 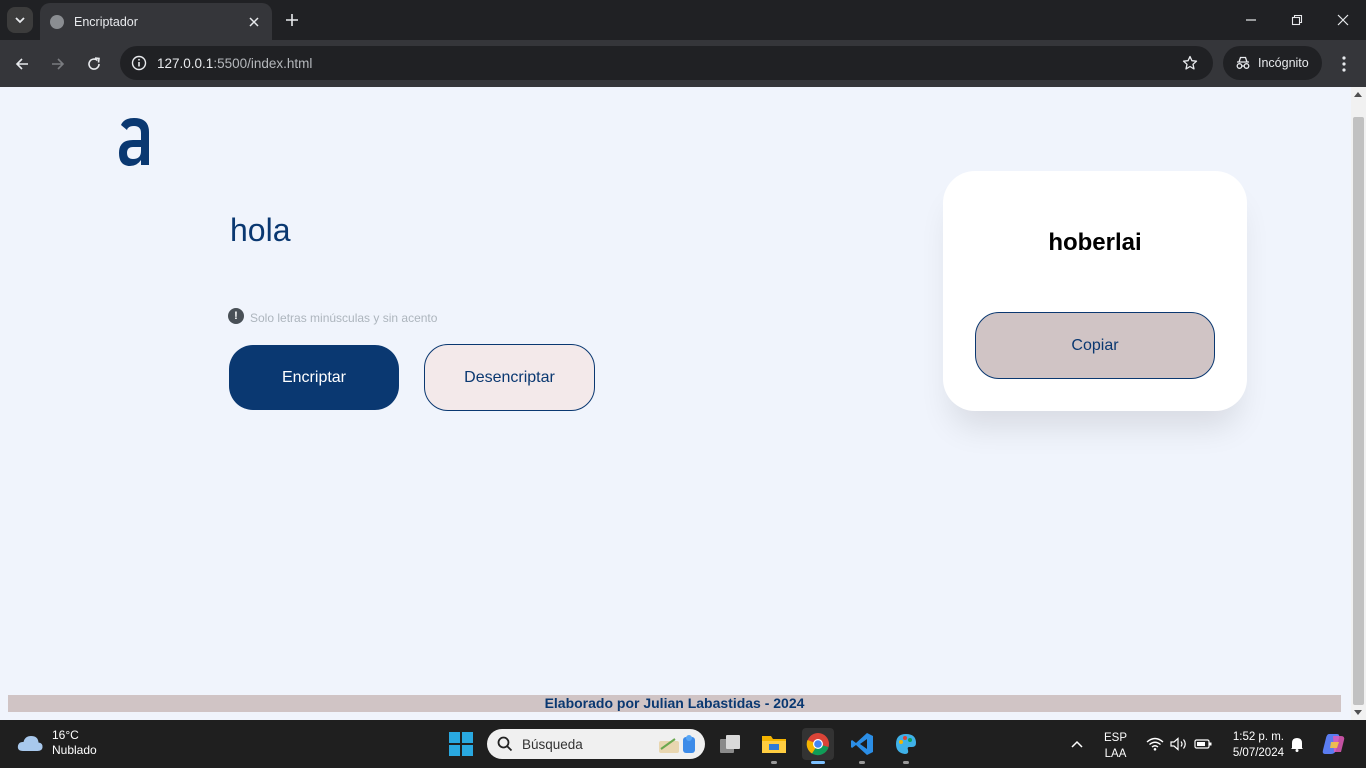 I want to click on back-button, so click(x=22, y=64).